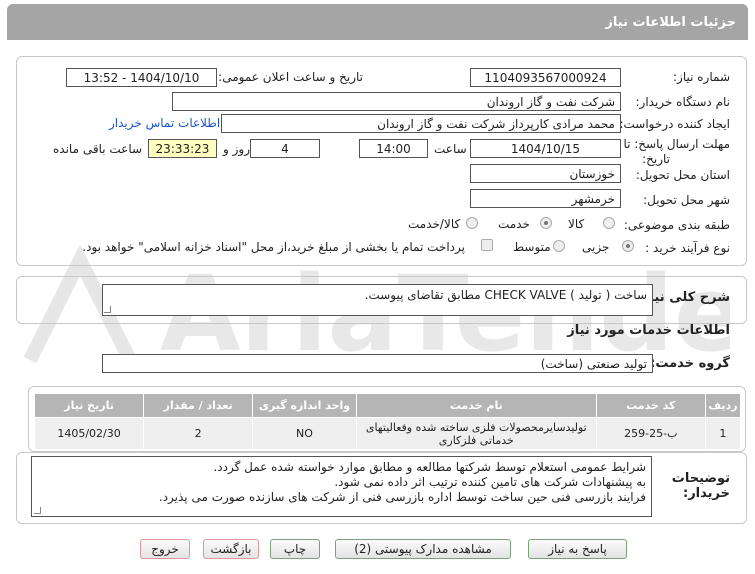 Image resolution: width=755 pixels, height=574 pixels. Describe the element at coordinates (687, 248) in the screenshot. I see `purchase-type-label: نوع فرآیند خرید :` at that location.